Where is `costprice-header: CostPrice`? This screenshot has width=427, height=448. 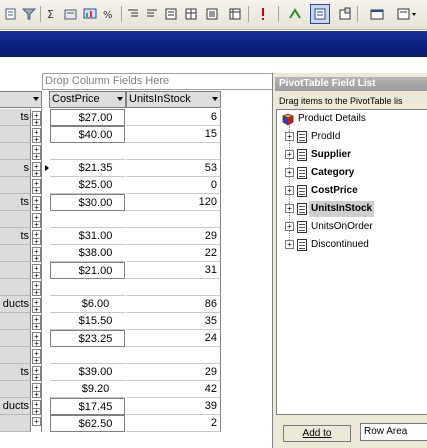
costprice-header: CostPrice is located at coordinates (87, 99).